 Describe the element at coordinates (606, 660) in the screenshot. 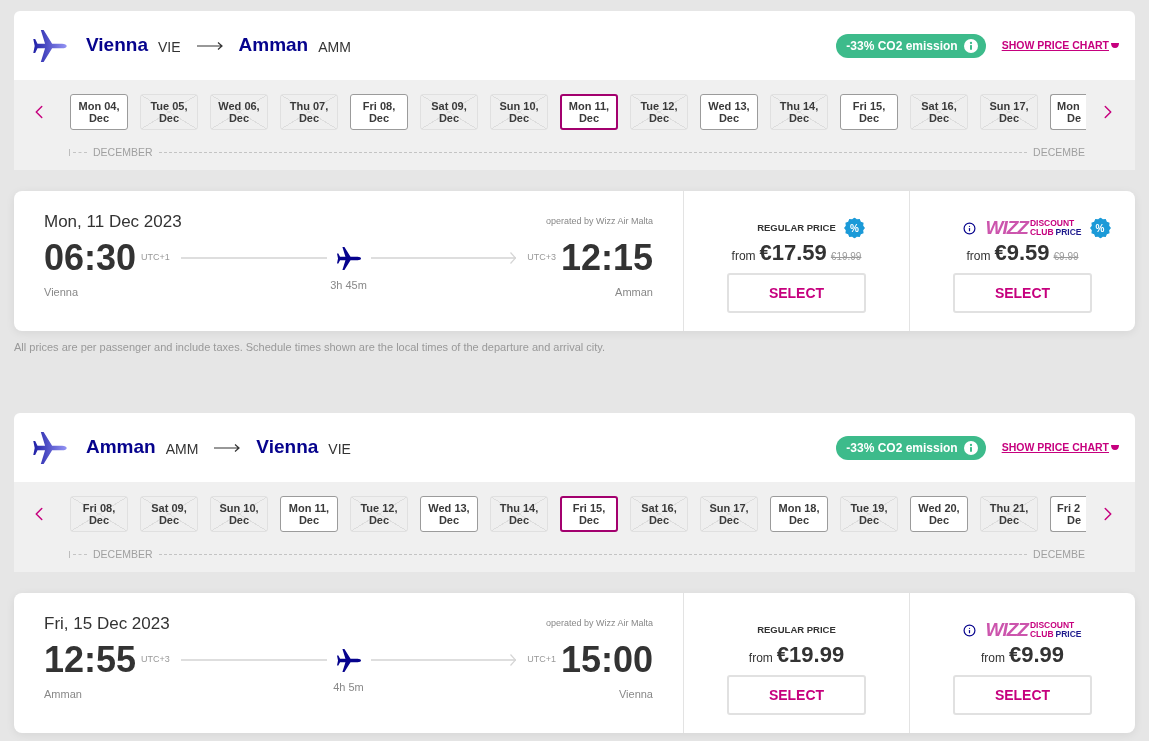

I see `arrival-time: 15:00` at that location.